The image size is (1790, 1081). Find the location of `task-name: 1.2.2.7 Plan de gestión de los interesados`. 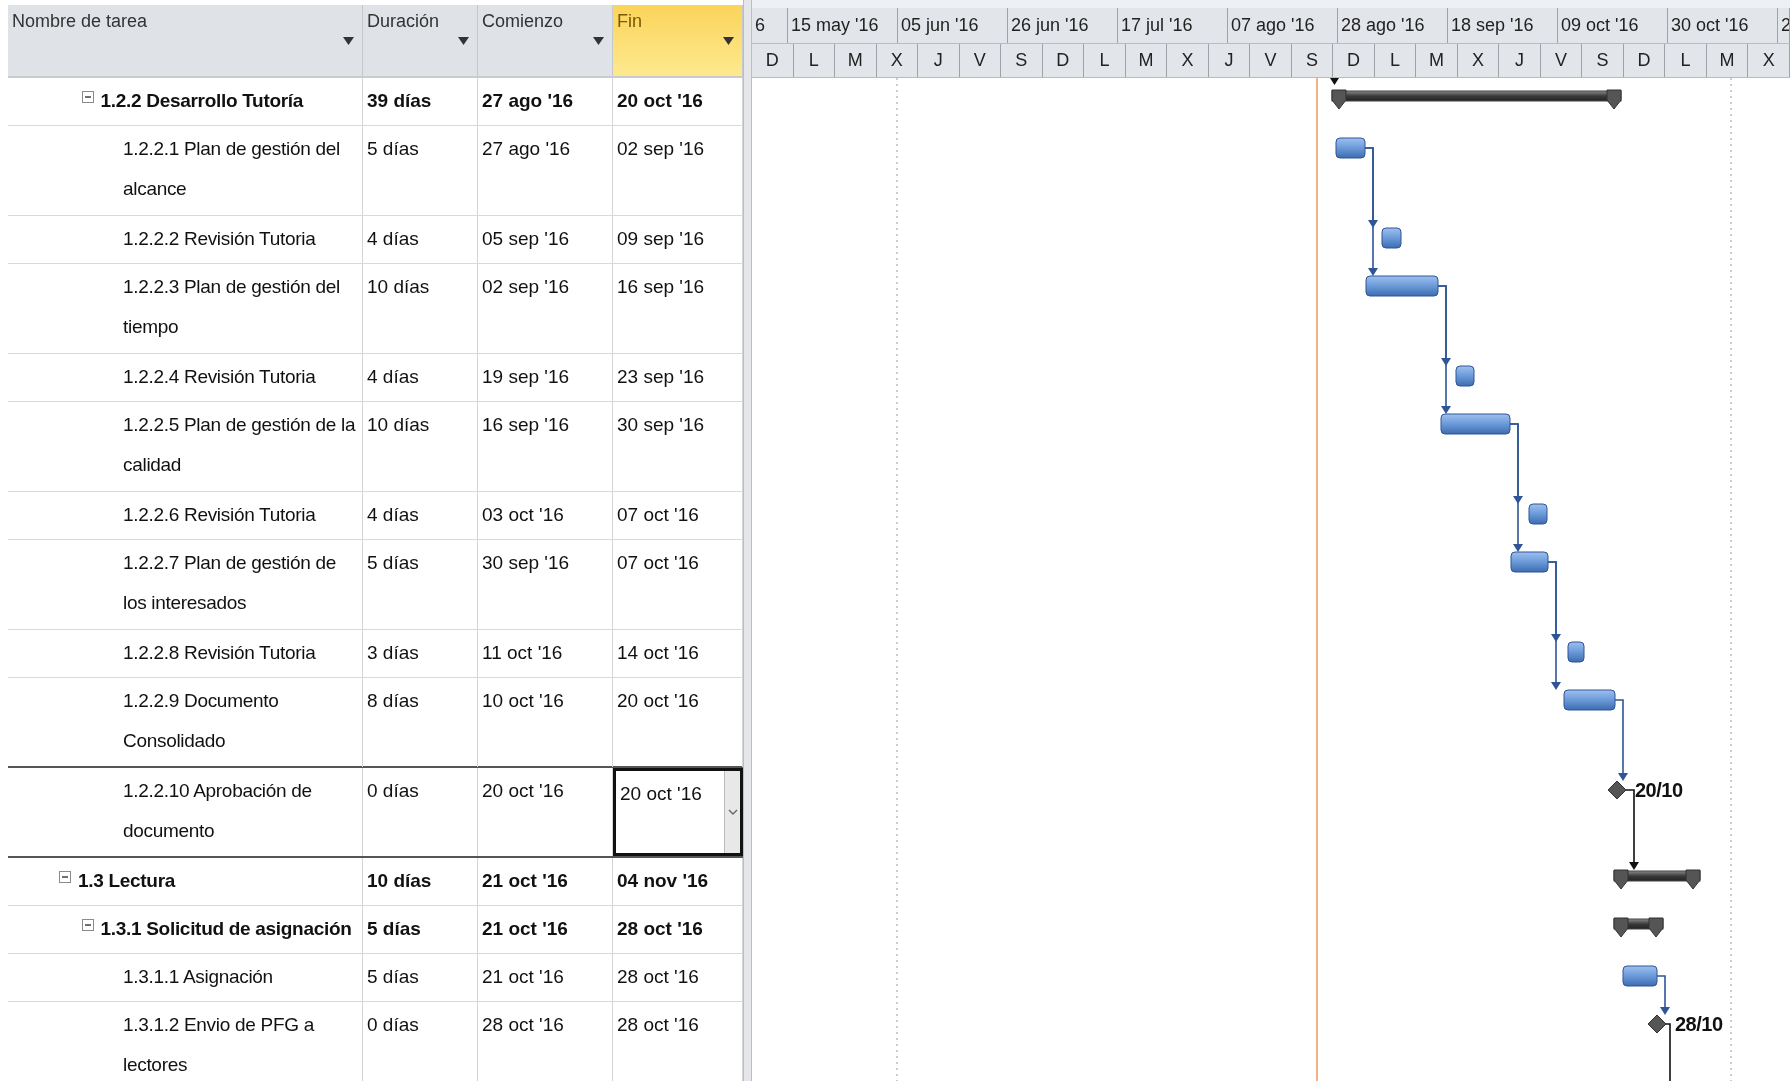

task-name: 1.2.2.7 Plan de gestión de los interesados is located at coordinates (230, 583).